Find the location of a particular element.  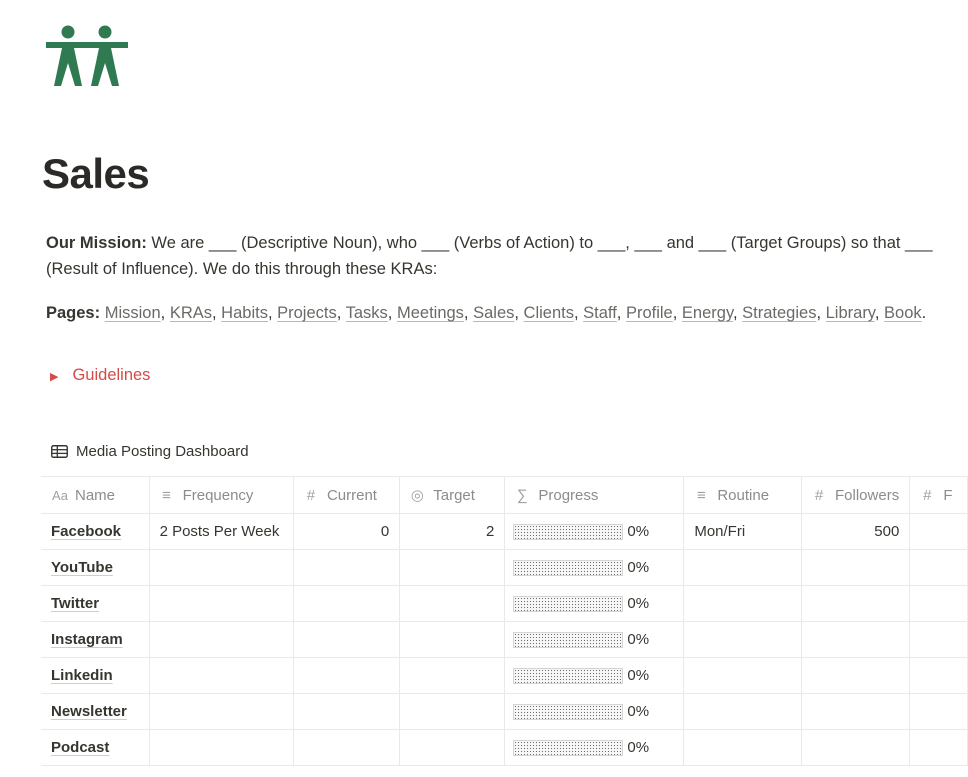

column-label: Progress is located at coordinates (568, 495).